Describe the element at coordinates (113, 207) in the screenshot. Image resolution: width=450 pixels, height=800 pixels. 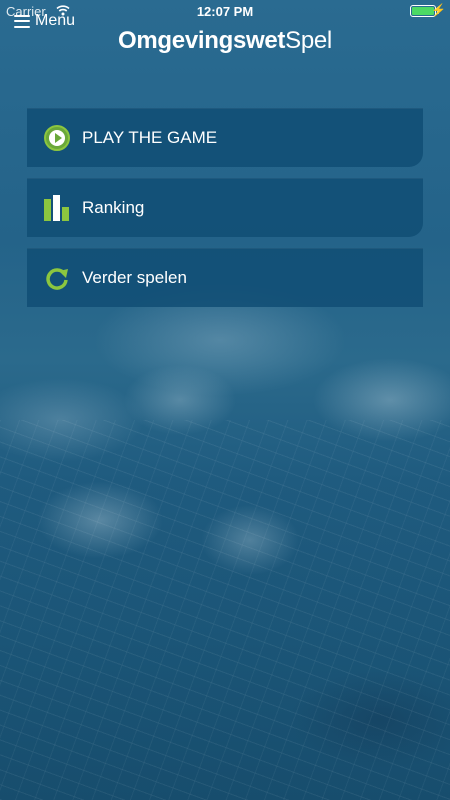
I see `ranking-label: Ranking` at that location.